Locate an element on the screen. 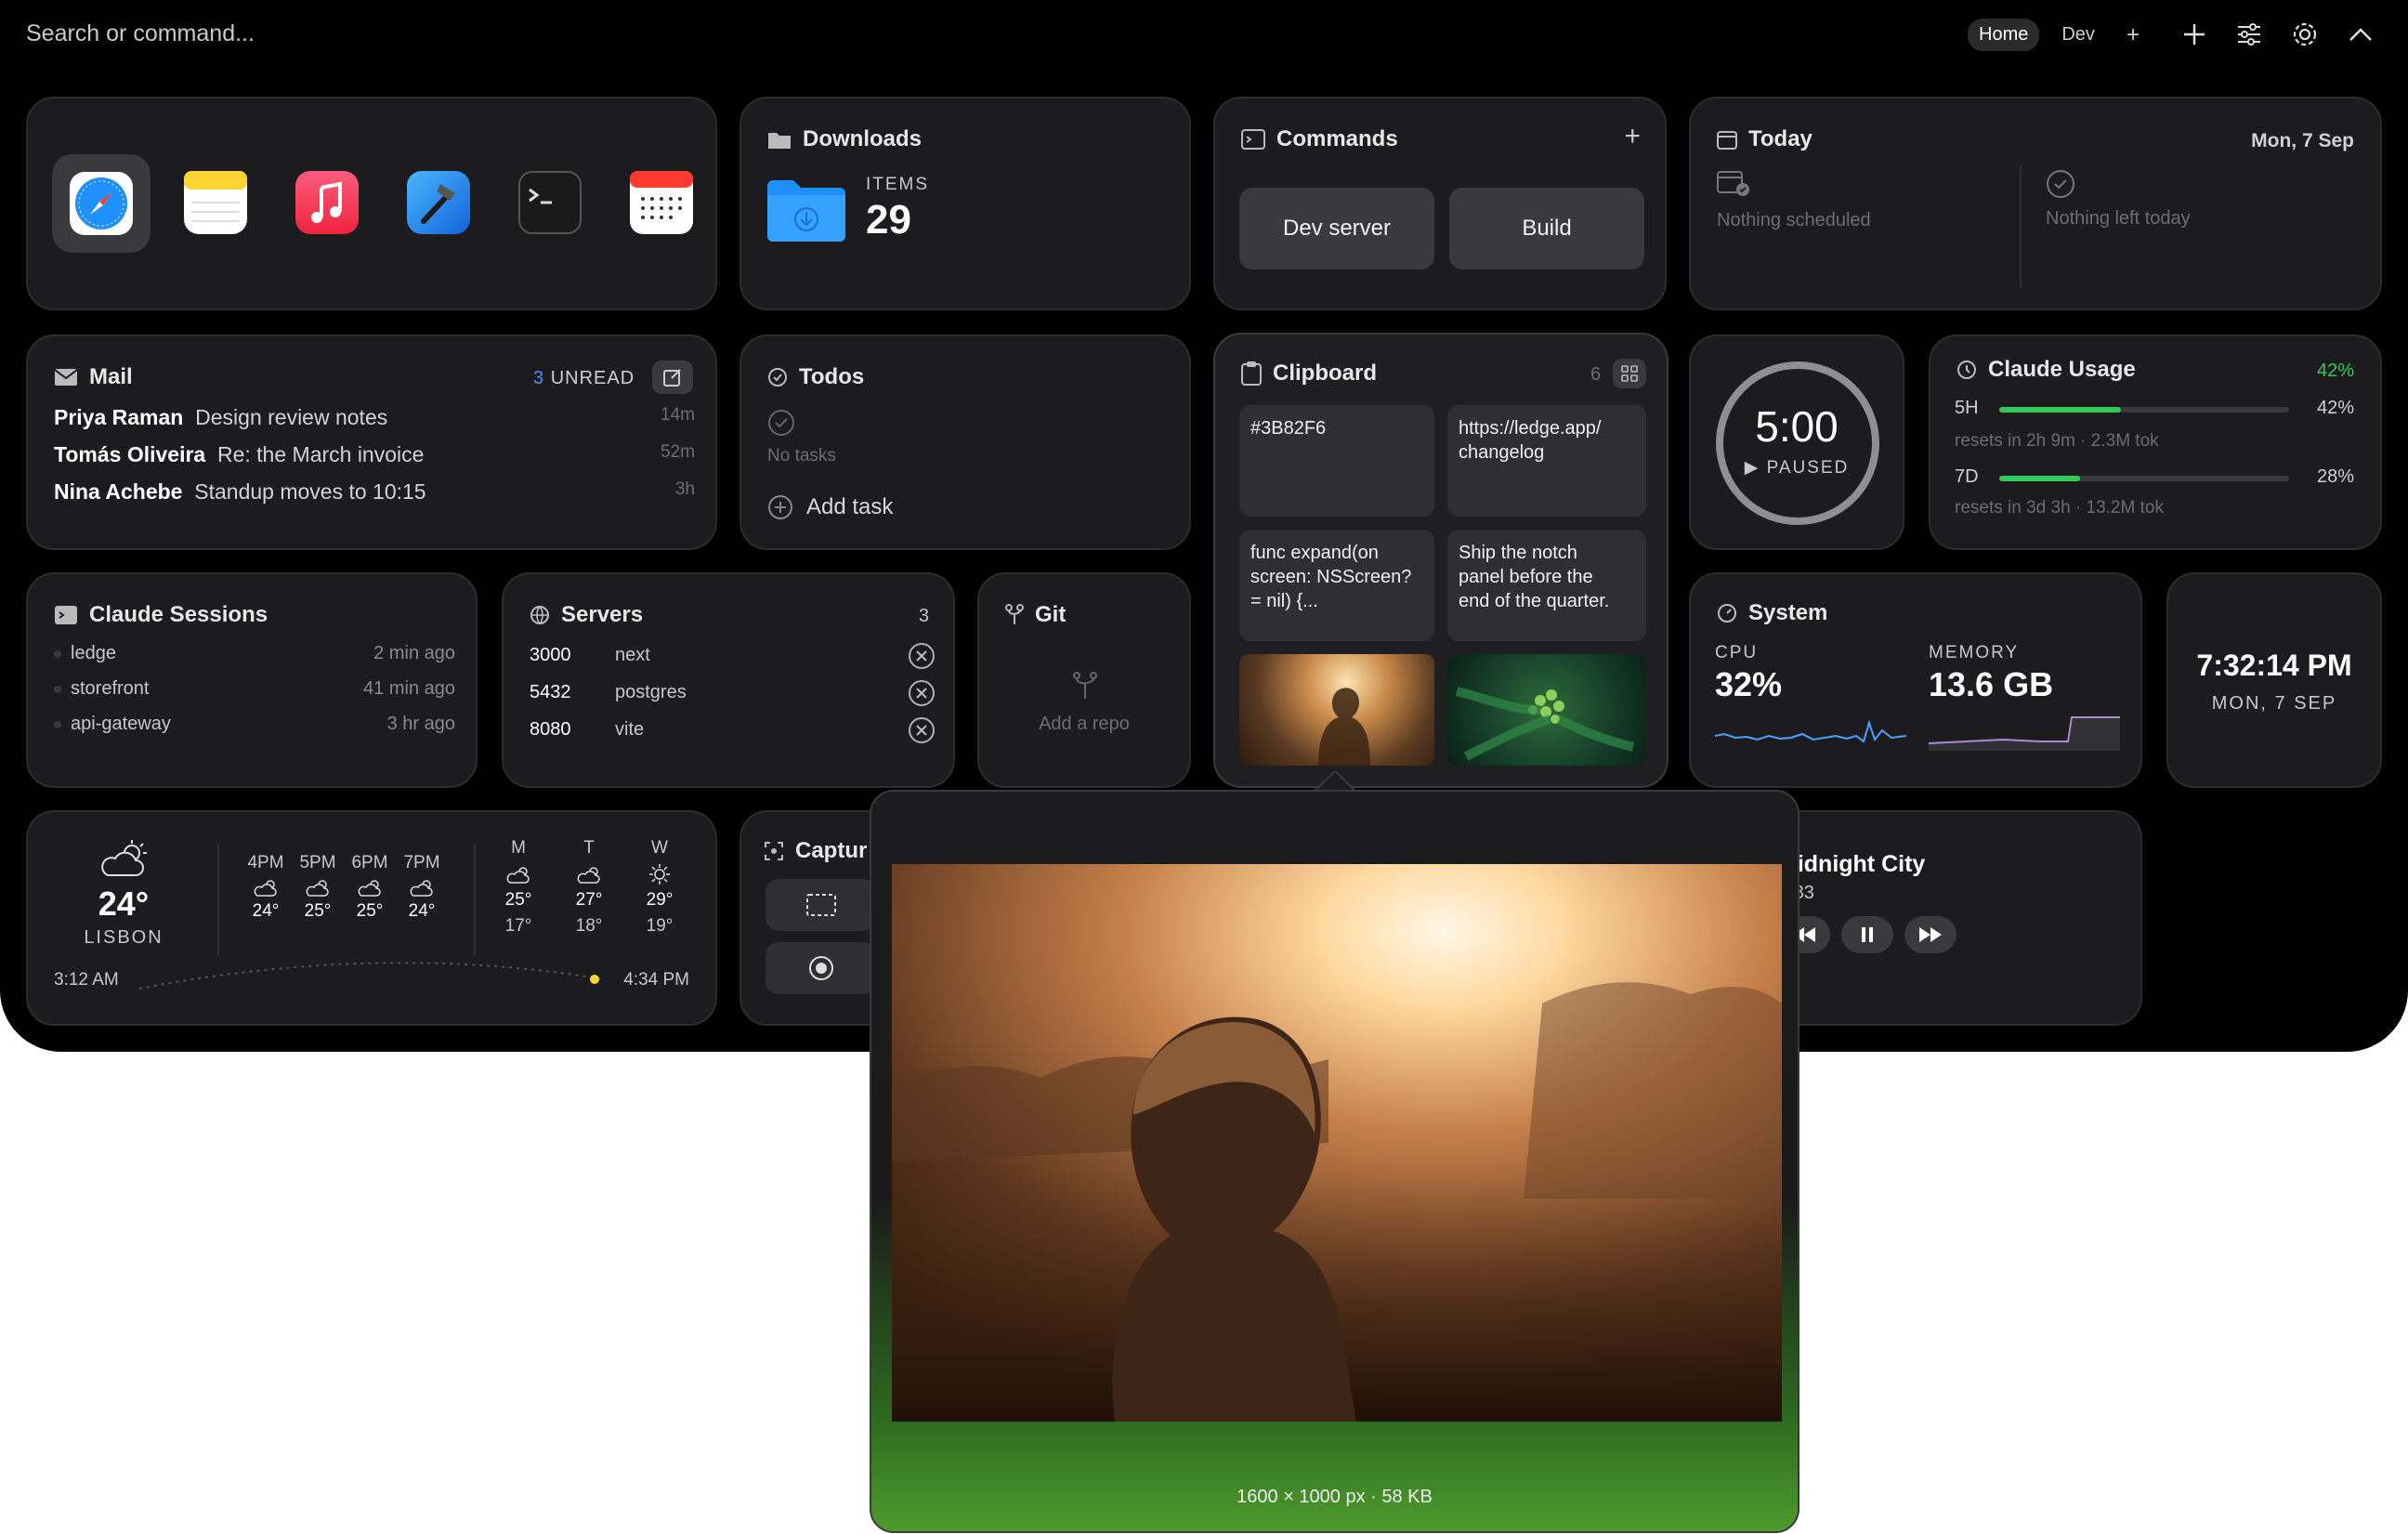 This screenshot has height=1534, width=2408. session-row: storefront 41 min ago is located at coordinates (255, 689).